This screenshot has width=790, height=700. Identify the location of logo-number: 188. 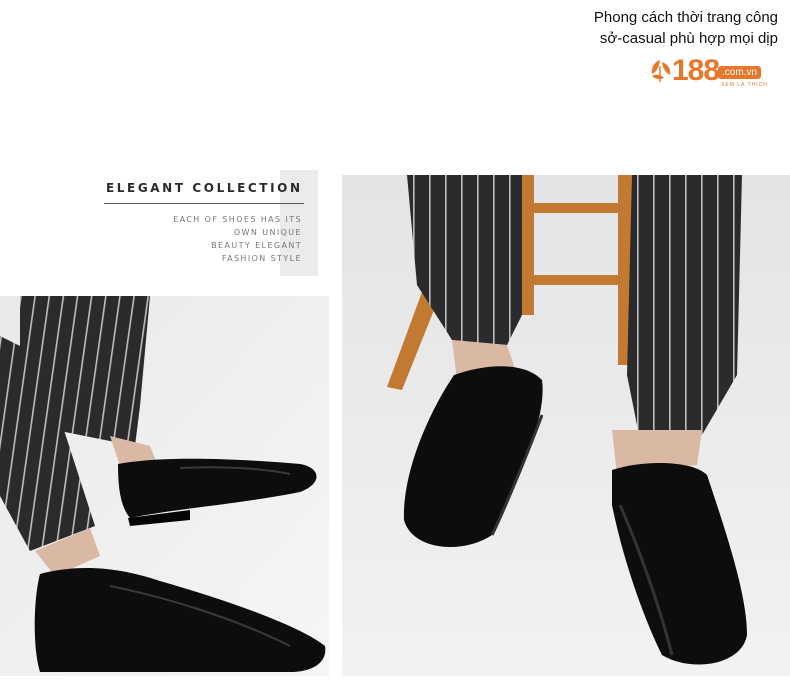
(696, 70).